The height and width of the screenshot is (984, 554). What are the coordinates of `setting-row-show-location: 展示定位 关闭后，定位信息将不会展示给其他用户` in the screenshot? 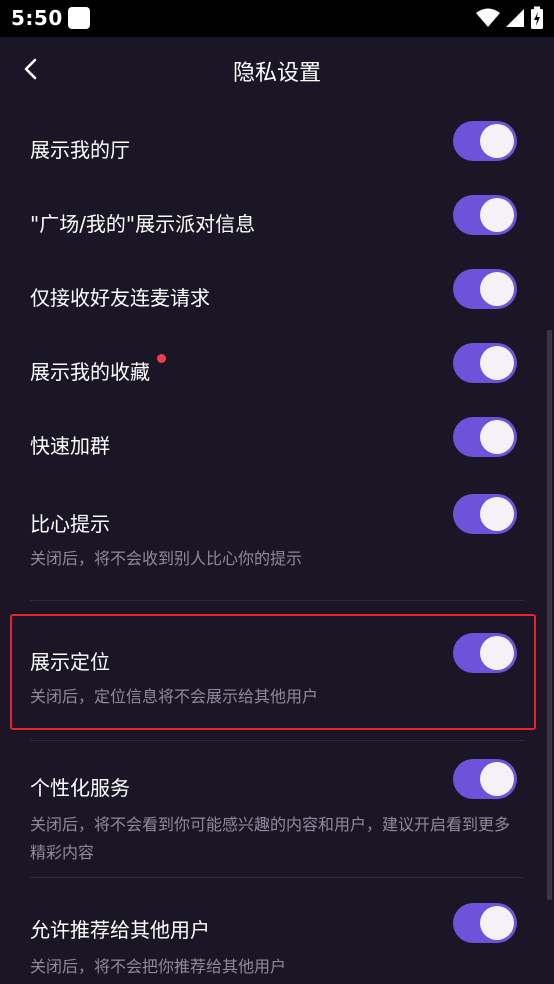 It's located at (277, 675).